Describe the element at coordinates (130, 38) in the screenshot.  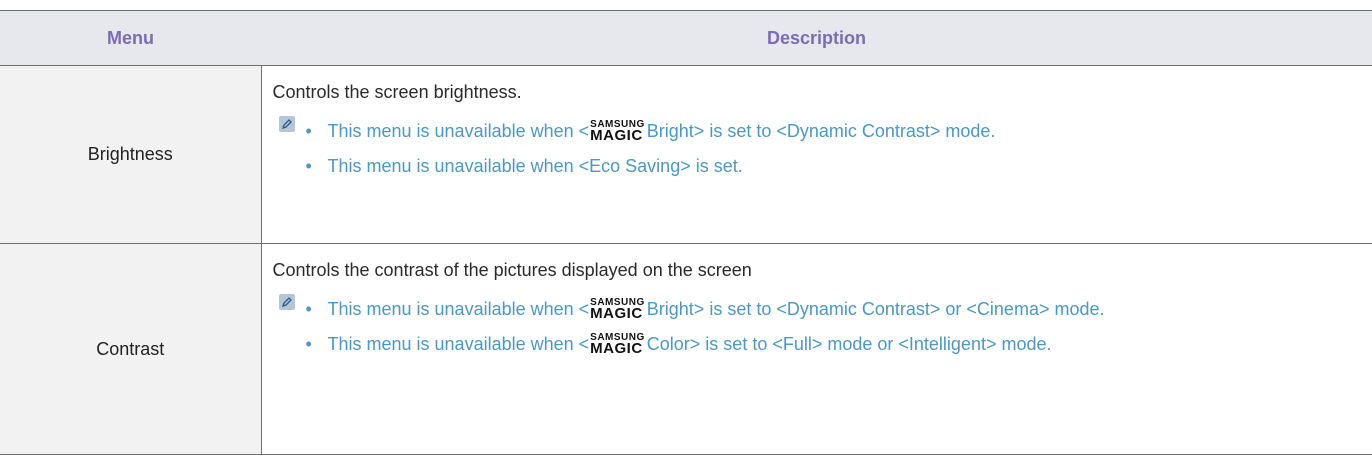
I see `header-menu: Menu` at that location.